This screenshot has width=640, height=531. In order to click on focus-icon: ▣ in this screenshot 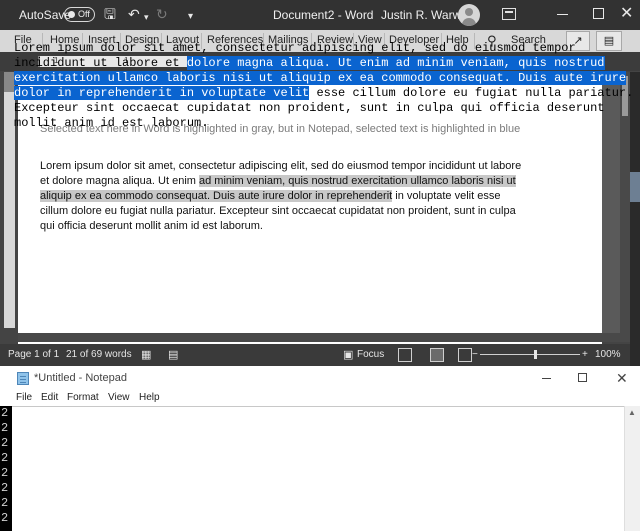, I will do `click(348, 354)`.